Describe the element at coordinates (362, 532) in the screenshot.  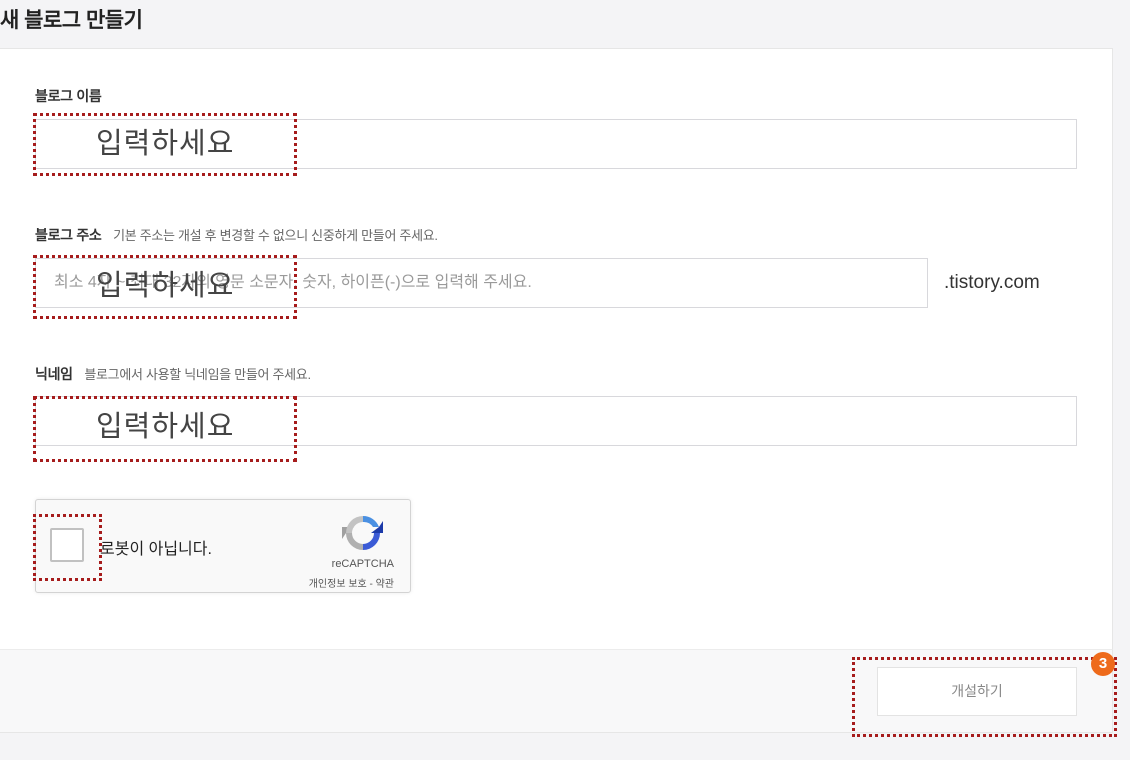
I see `recaptcha-logo-icon` at that location.